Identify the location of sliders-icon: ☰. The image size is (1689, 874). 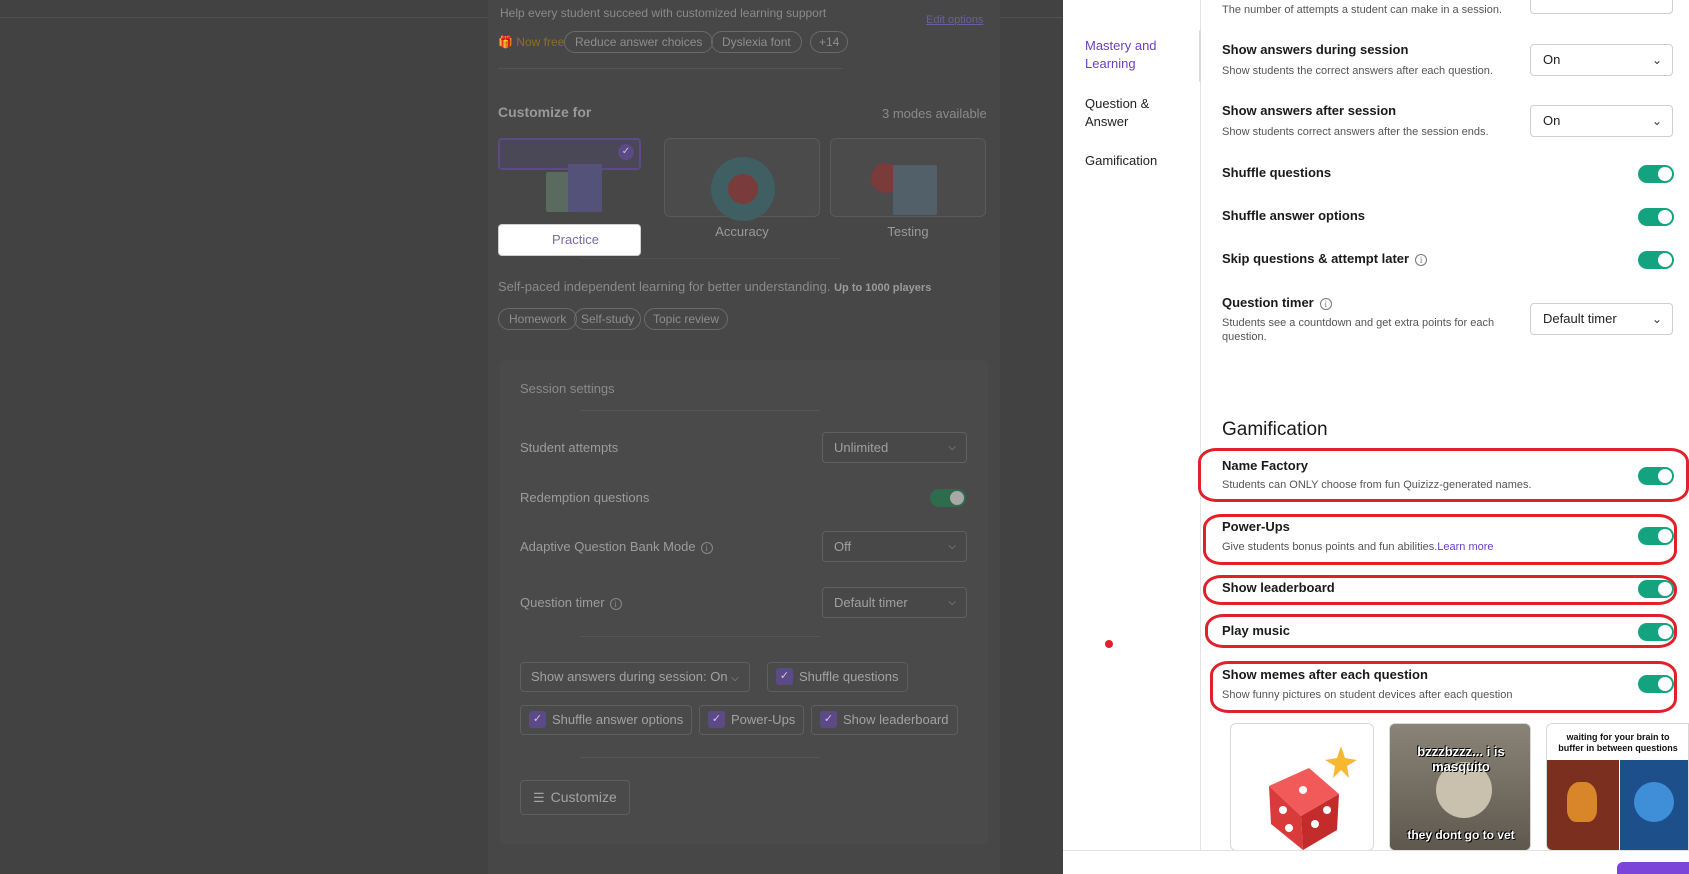
(539, 797).